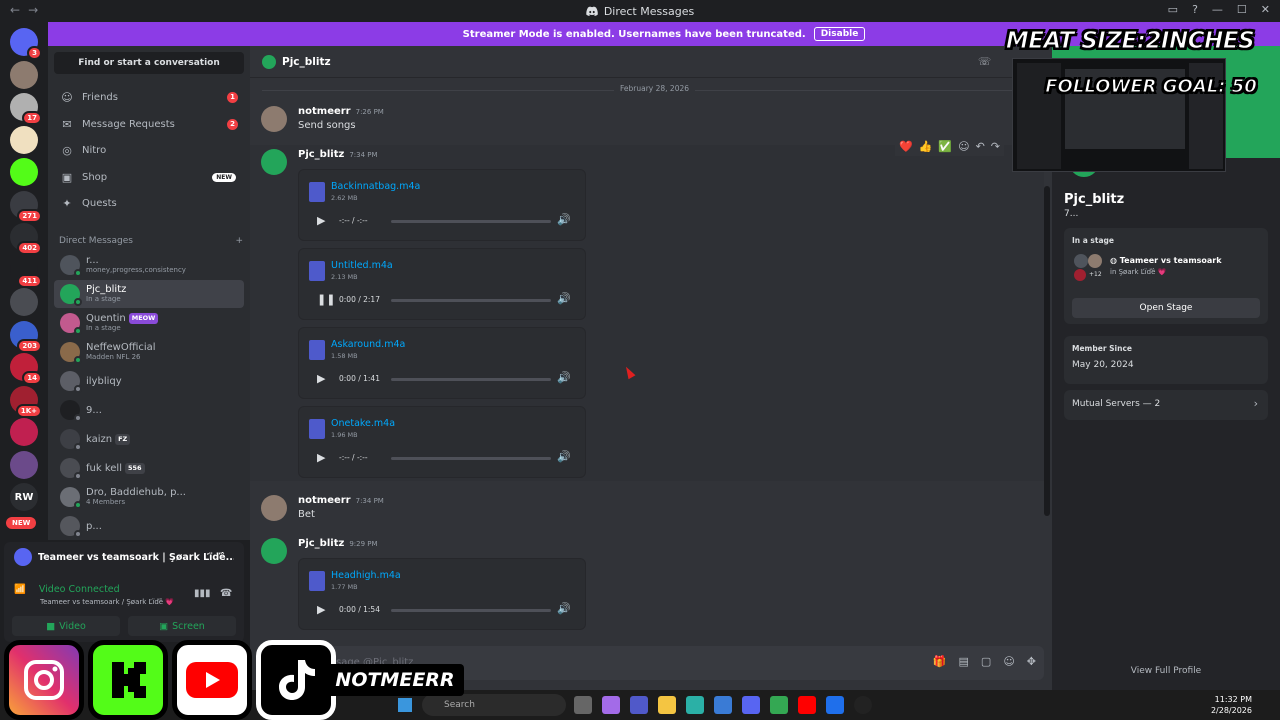  I want to click on file-name: Backinnatbag.m4a, so click(375, 186).